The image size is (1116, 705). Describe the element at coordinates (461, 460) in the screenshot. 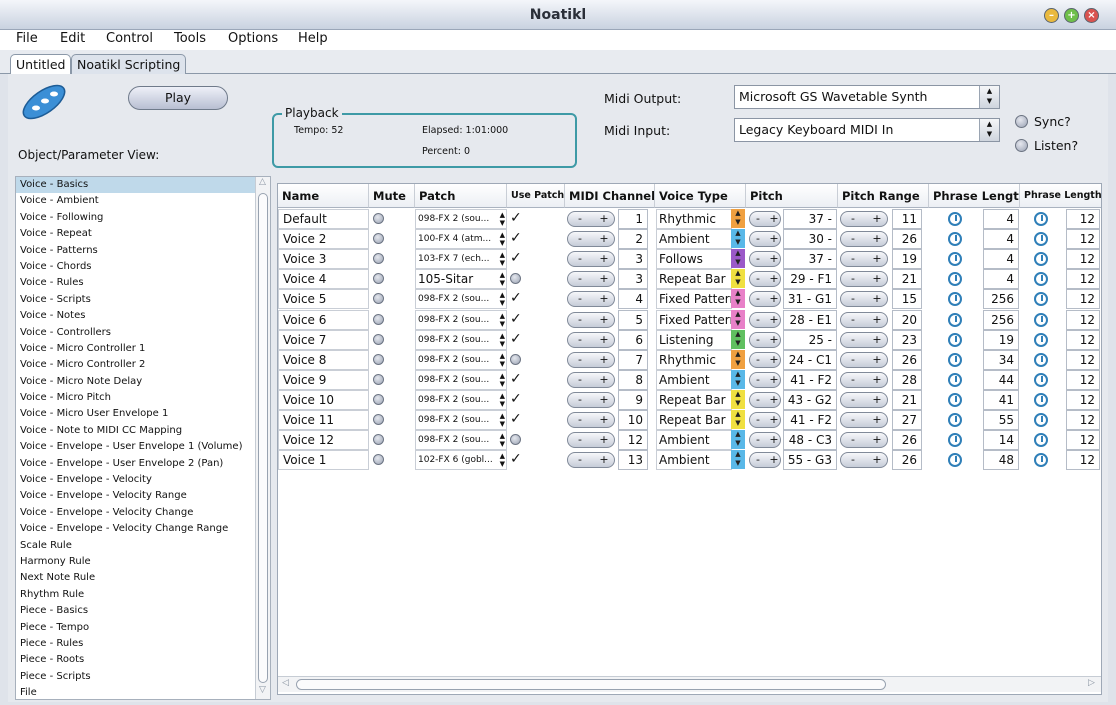

I see `patch-select: 102-FX 6 (gobl... ▲ ▼` at that location.